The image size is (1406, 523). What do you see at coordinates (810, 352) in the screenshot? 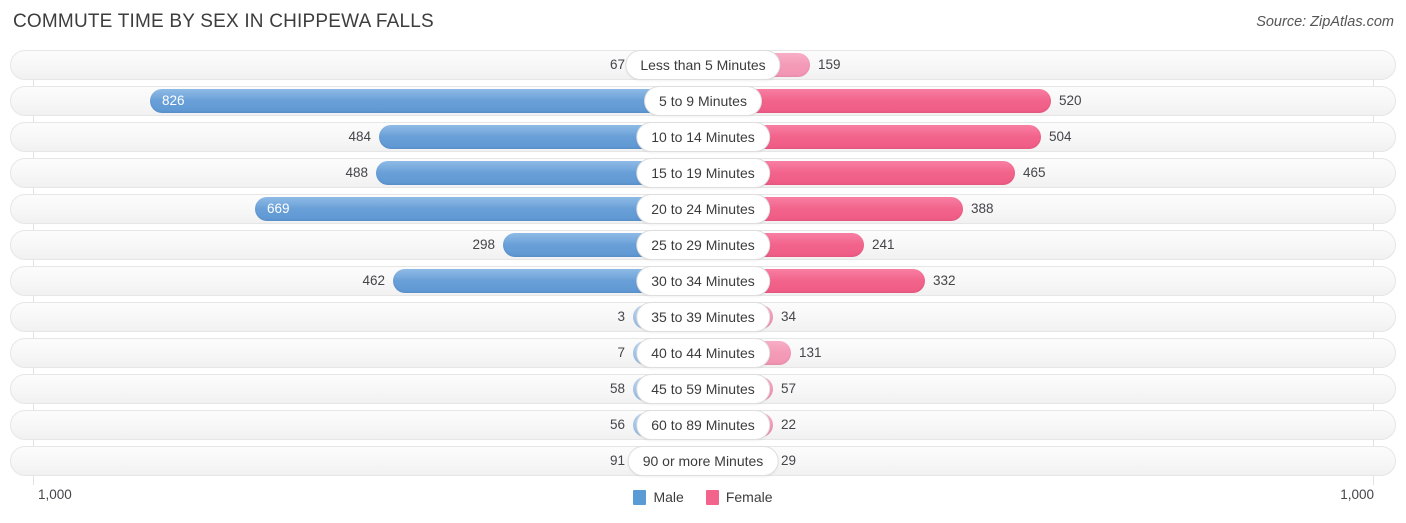
I see `bar-value-female: 131` at bounding box center [810, 352].